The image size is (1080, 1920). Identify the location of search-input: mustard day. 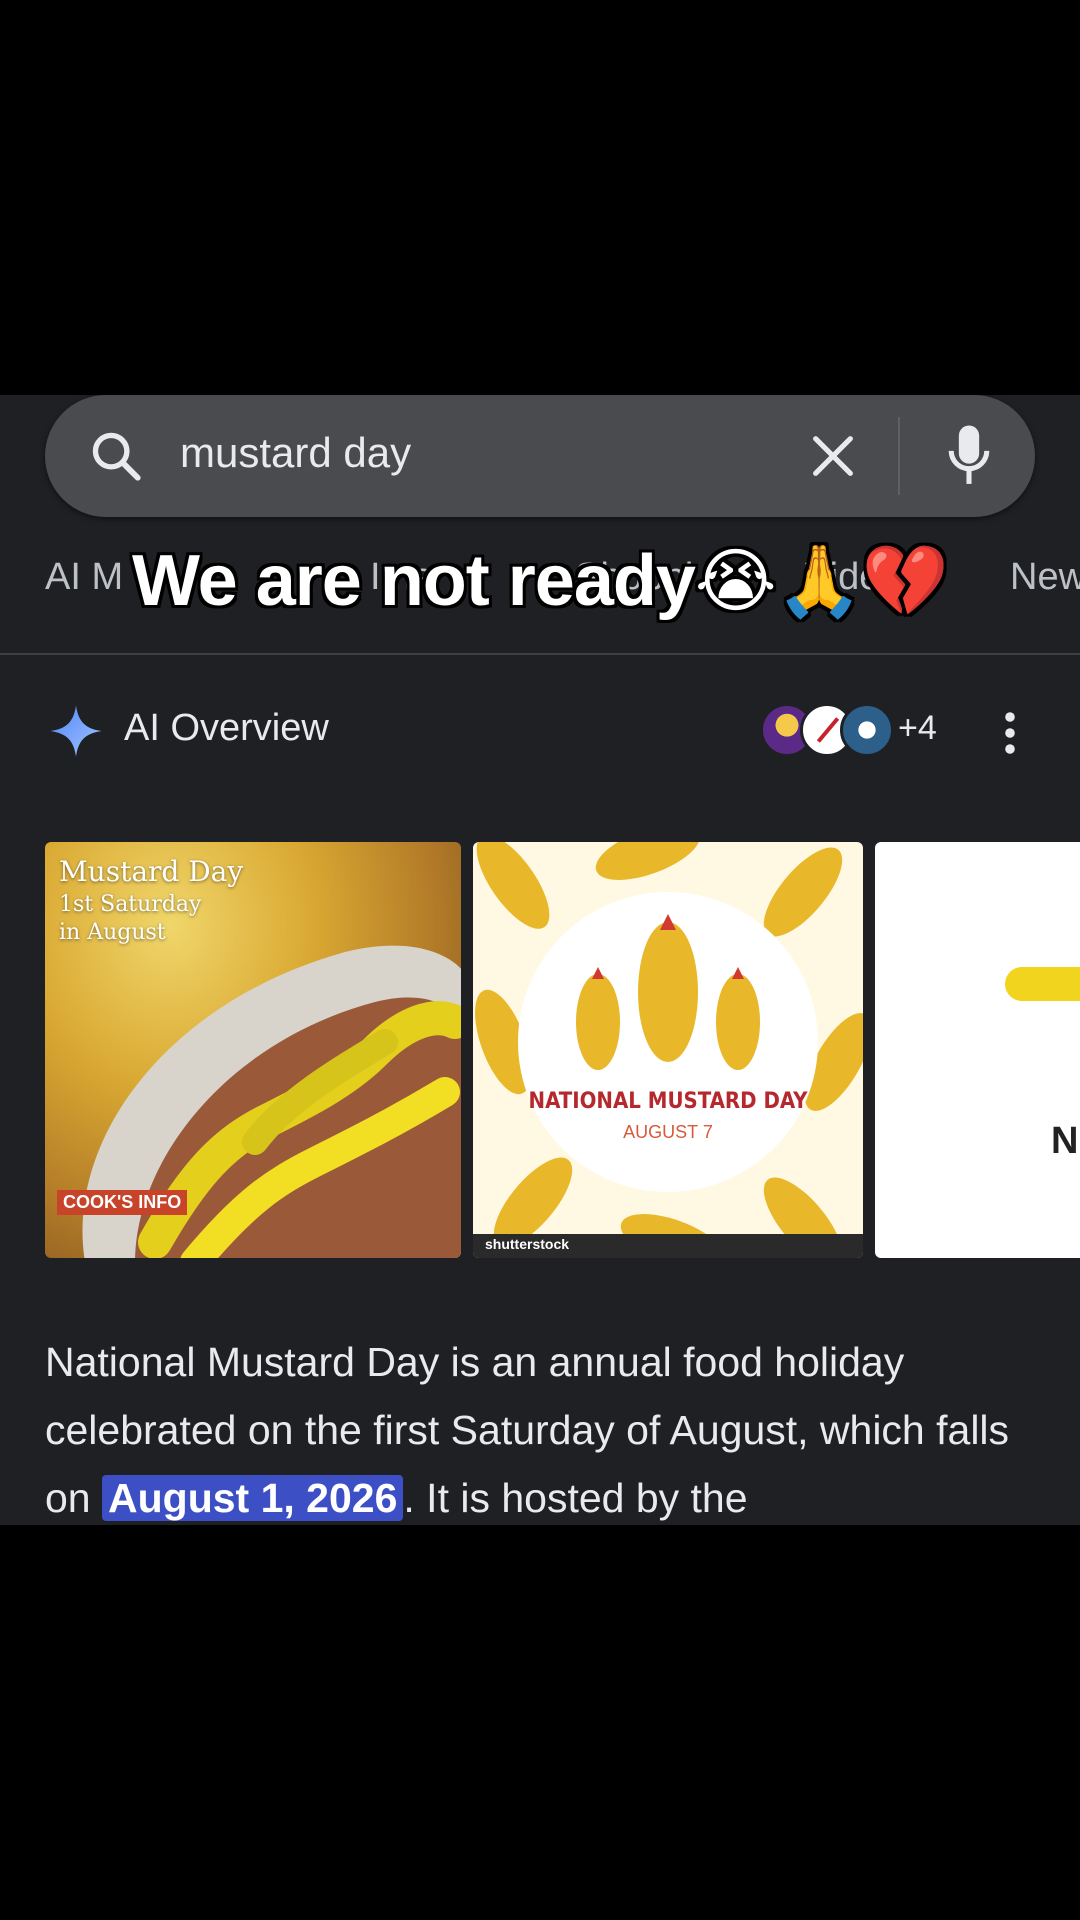
(295, 453).